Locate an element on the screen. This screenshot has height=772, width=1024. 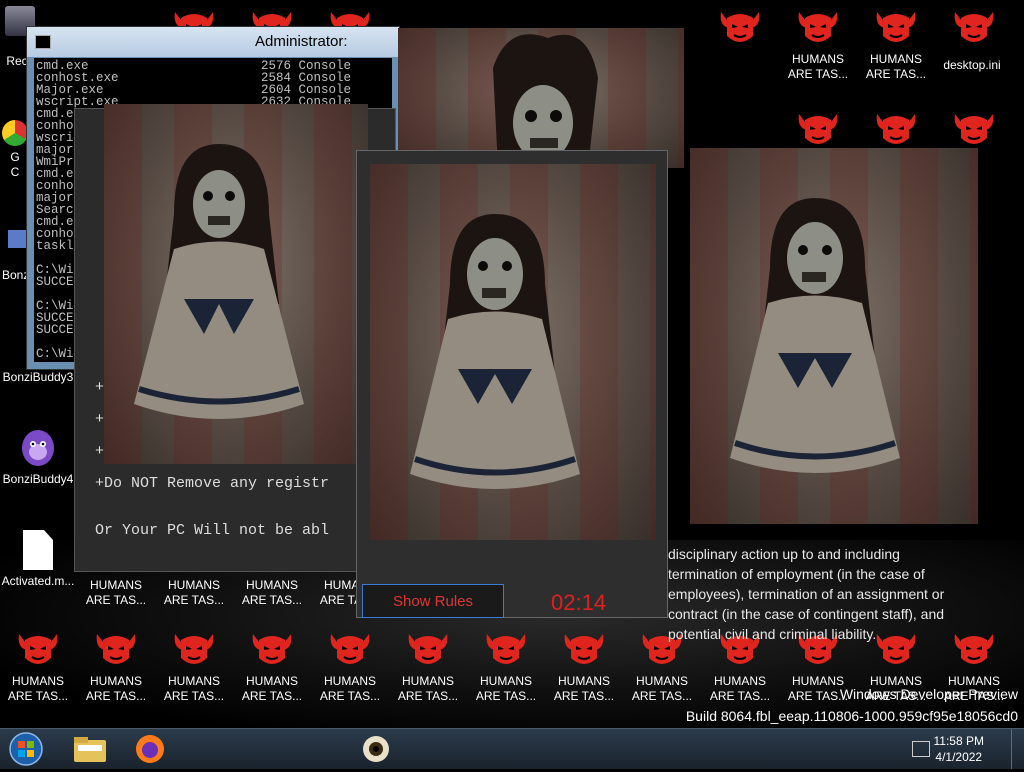
eyeball-button is located at coordinates (376, 749).